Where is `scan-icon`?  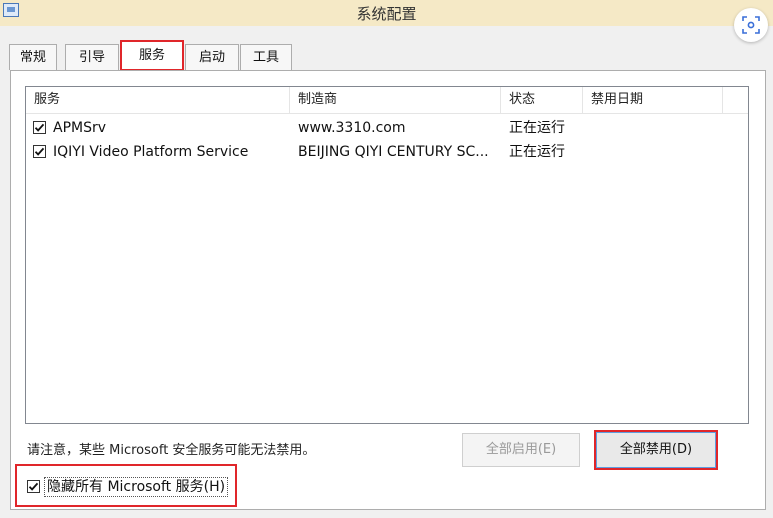
scan-icon is located at coordinates (751, 25).